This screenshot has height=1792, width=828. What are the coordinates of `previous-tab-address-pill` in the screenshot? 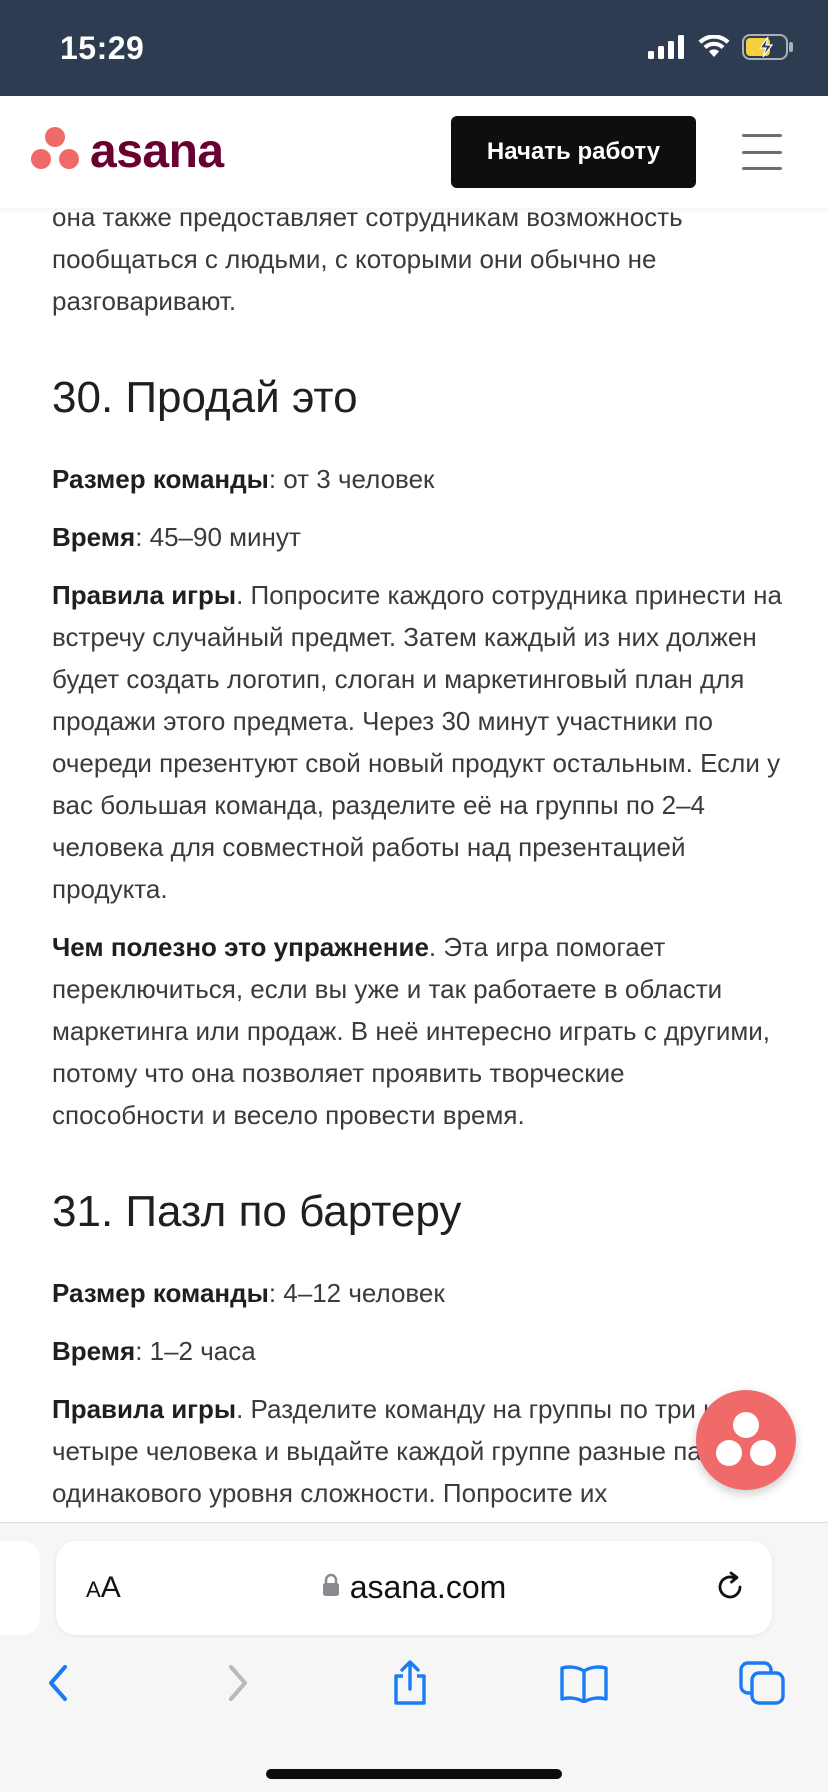 It's located at (20, 1588).